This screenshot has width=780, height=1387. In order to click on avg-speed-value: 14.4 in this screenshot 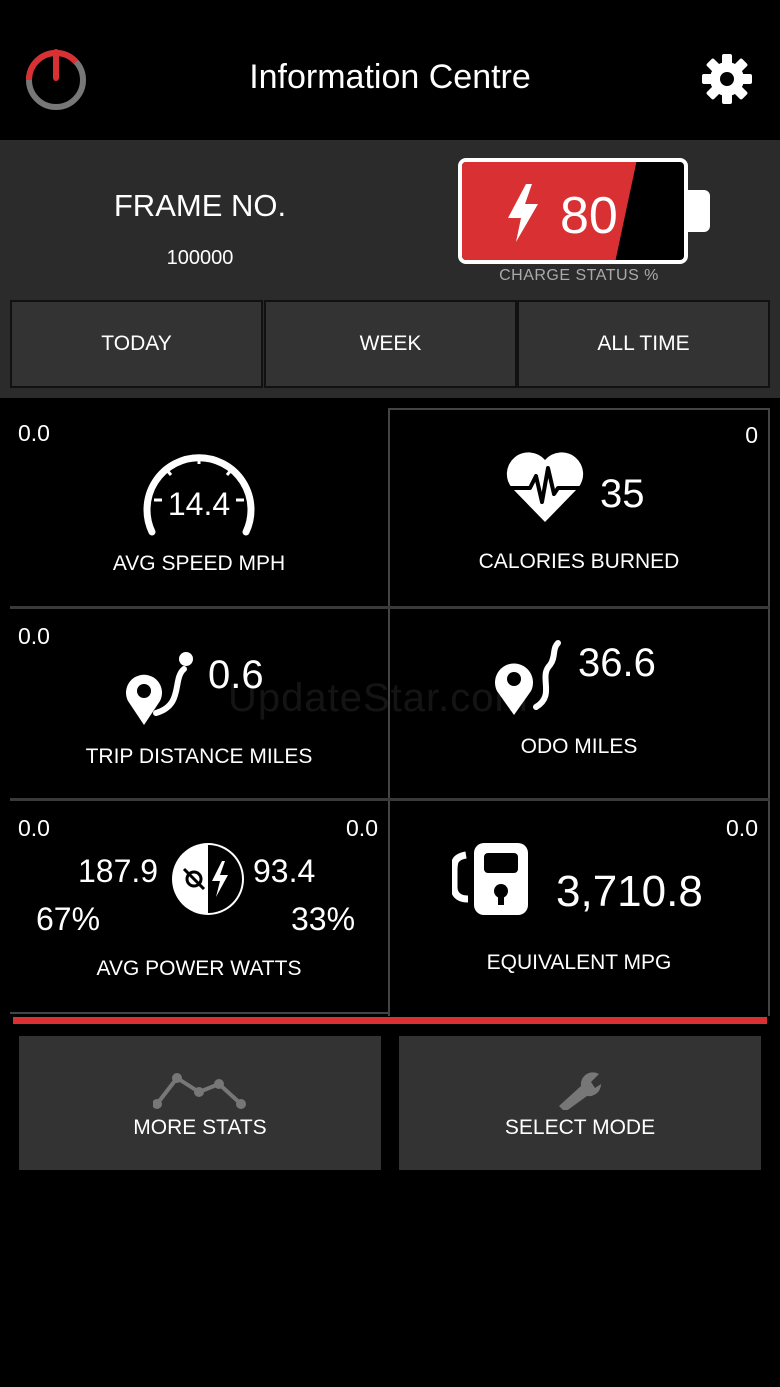, I will do `click(199, 504)`.